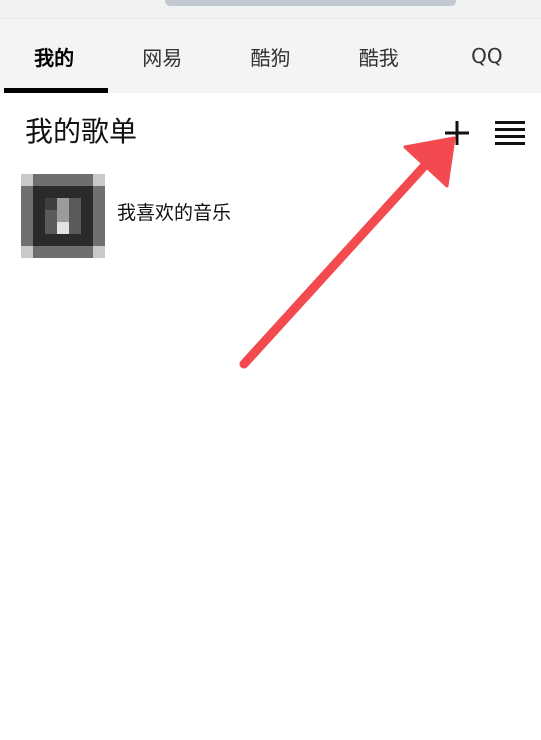  Describe the element at coordinates (81, 131) in the screenshot. I see `section-title: 我的歌单` at that location.